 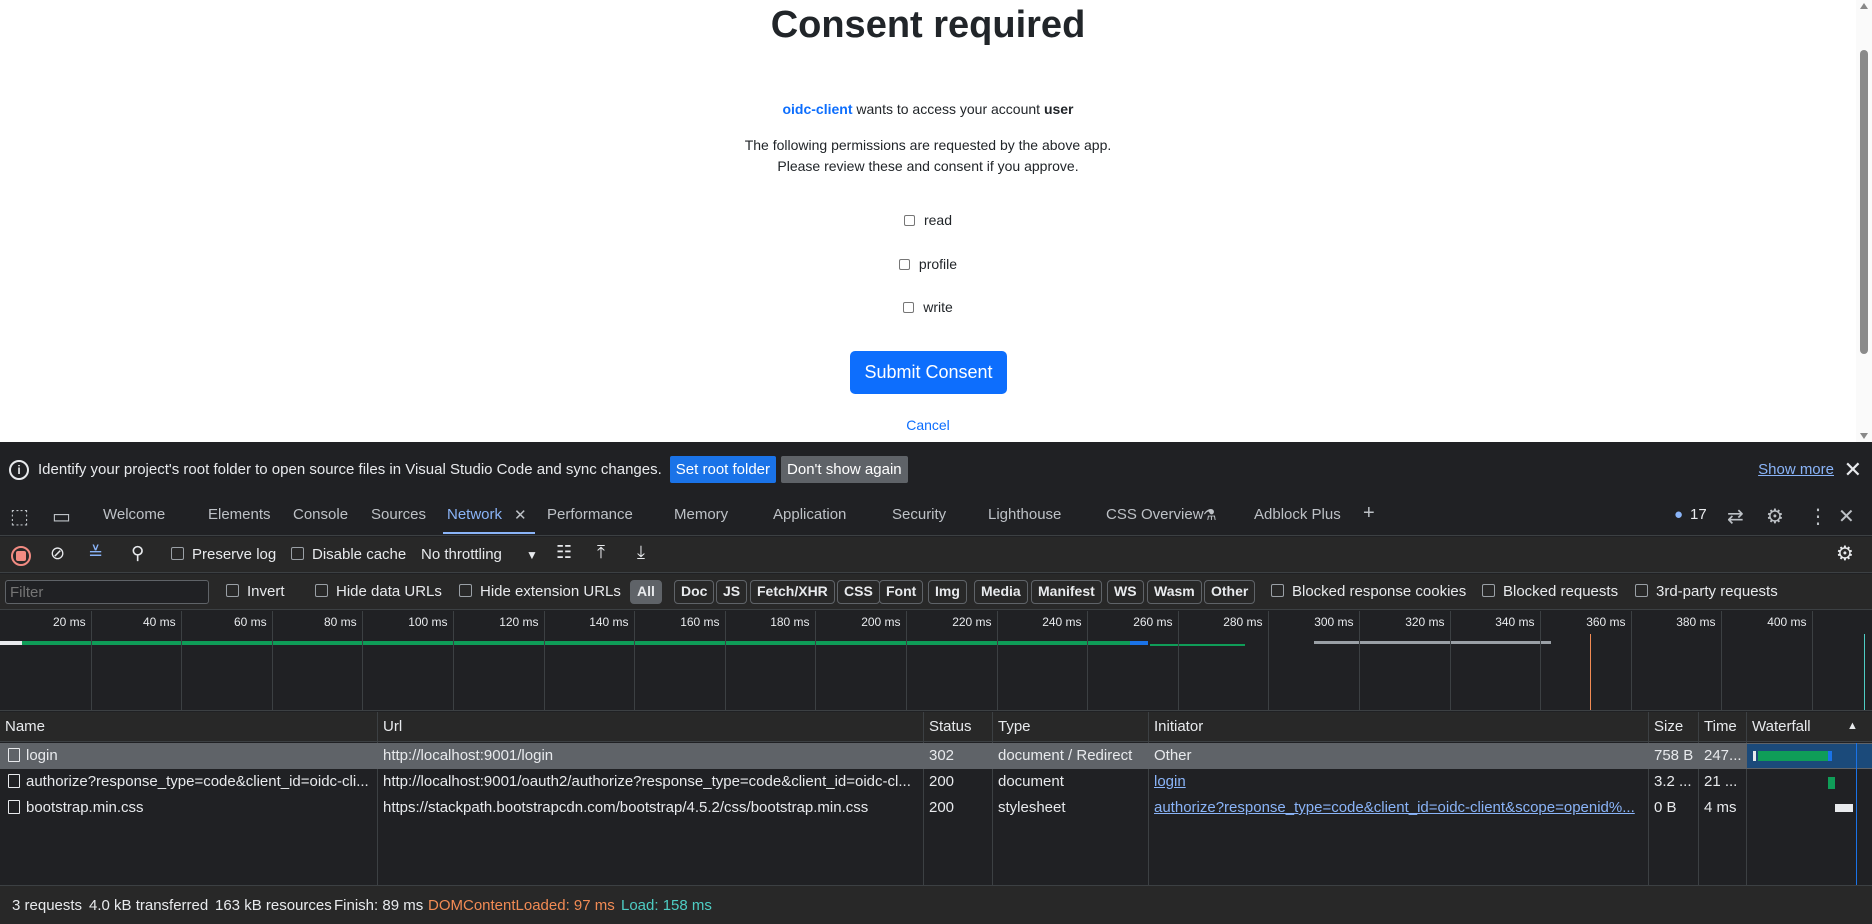 What do you see at coordinates (1014, 726) in the screenshot?
I see `column-header-type: Type` at bounding box center [1014, 726].